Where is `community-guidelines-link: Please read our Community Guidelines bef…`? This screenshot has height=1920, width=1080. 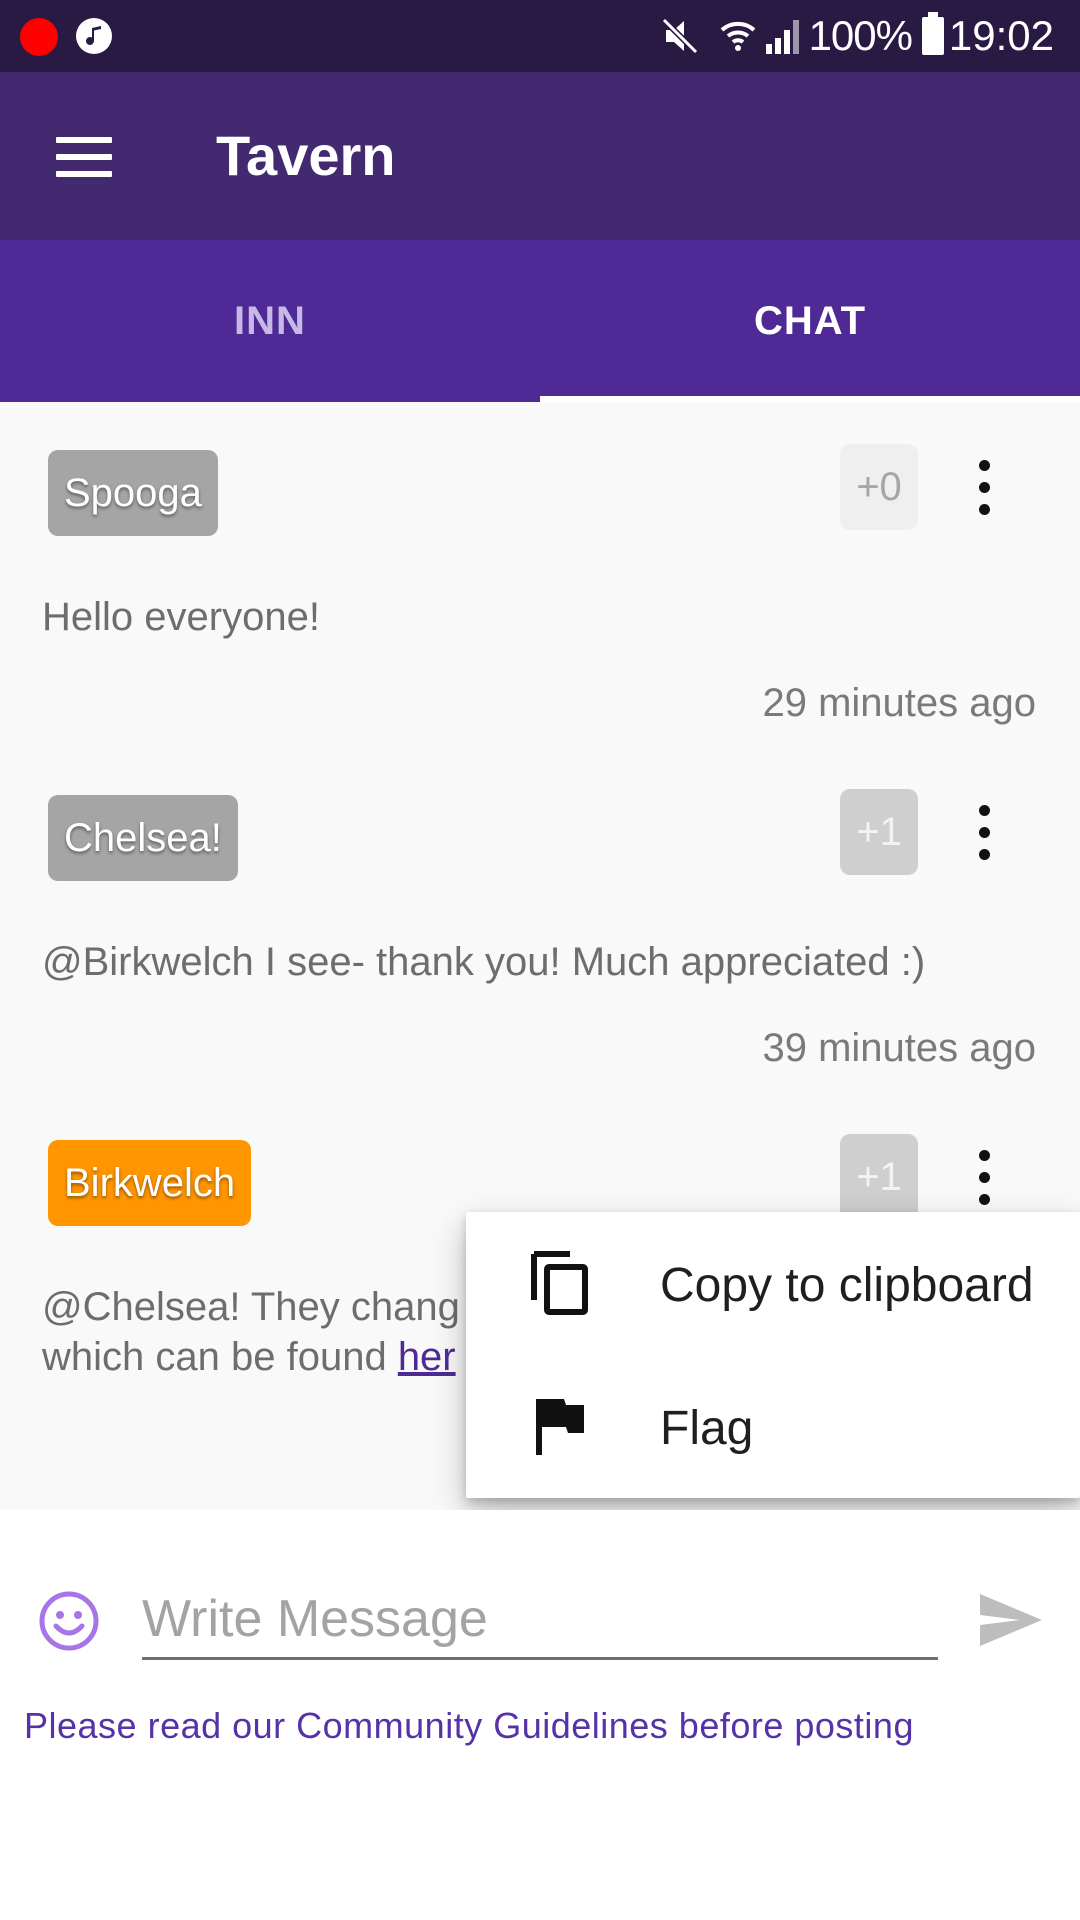
community-guidelines-link: Please read our Community Guidelines bef… is located at coordinates (469, 1726).